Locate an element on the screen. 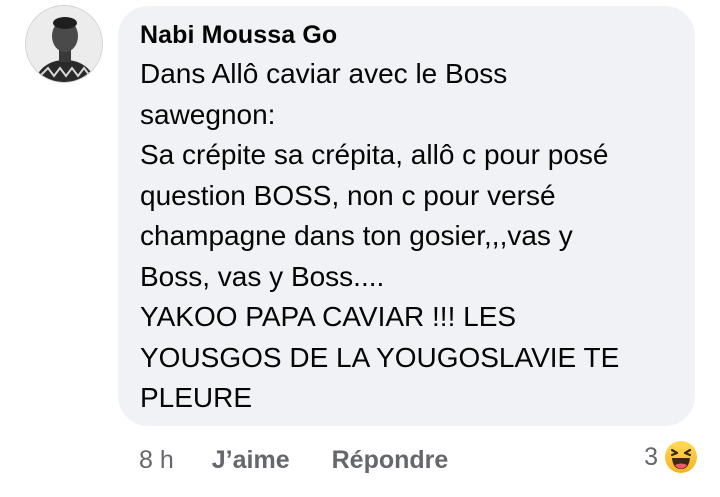 The height and width of the screenshot is (497, 720). profile-photo-icon is located at coordinates (64, 44).